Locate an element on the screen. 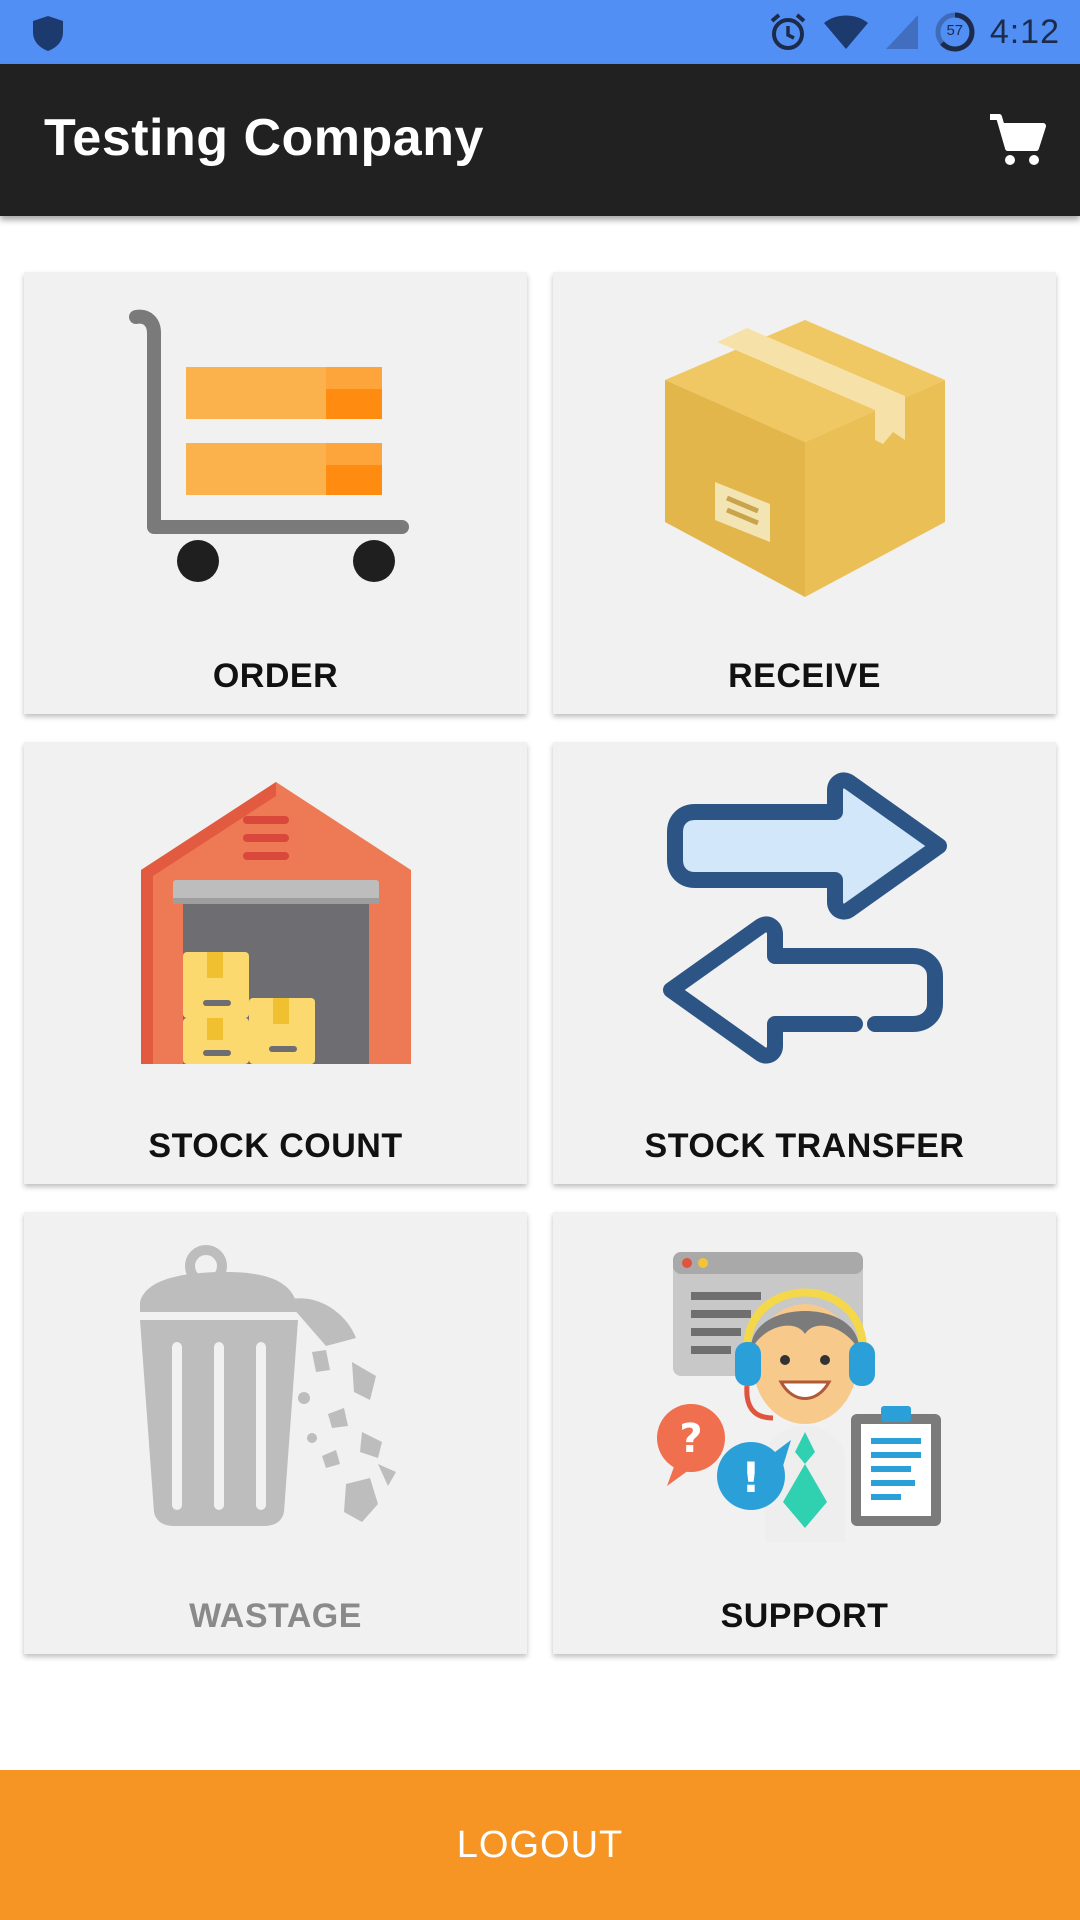  page-title: Testing Company is located at coordinates (264, 138).